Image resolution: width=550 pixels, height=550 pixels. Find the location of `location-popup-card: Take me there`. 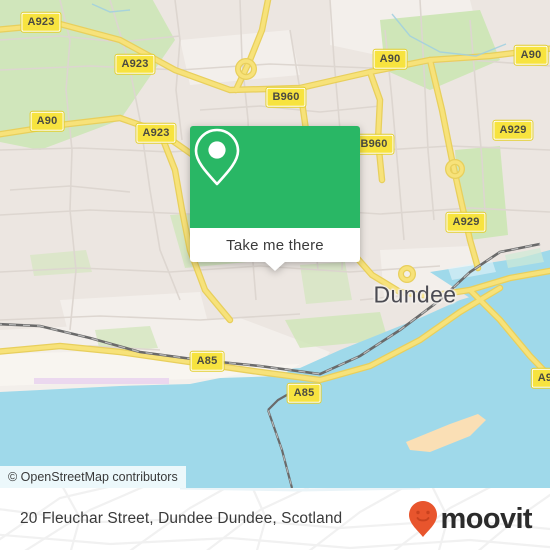

location-popup-card: Take me there is located at coordinates (275, 198).